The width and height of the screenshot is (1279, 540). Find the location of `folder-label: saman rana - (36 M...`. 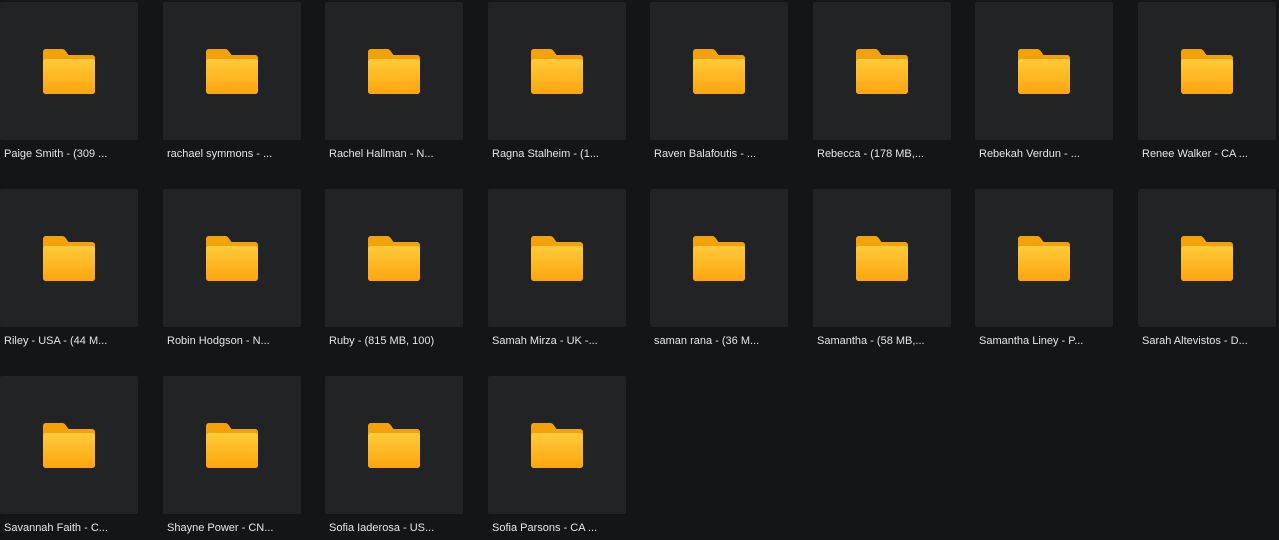

folder-label: saman rana - (36 M... is located at coordinates (707, 341).